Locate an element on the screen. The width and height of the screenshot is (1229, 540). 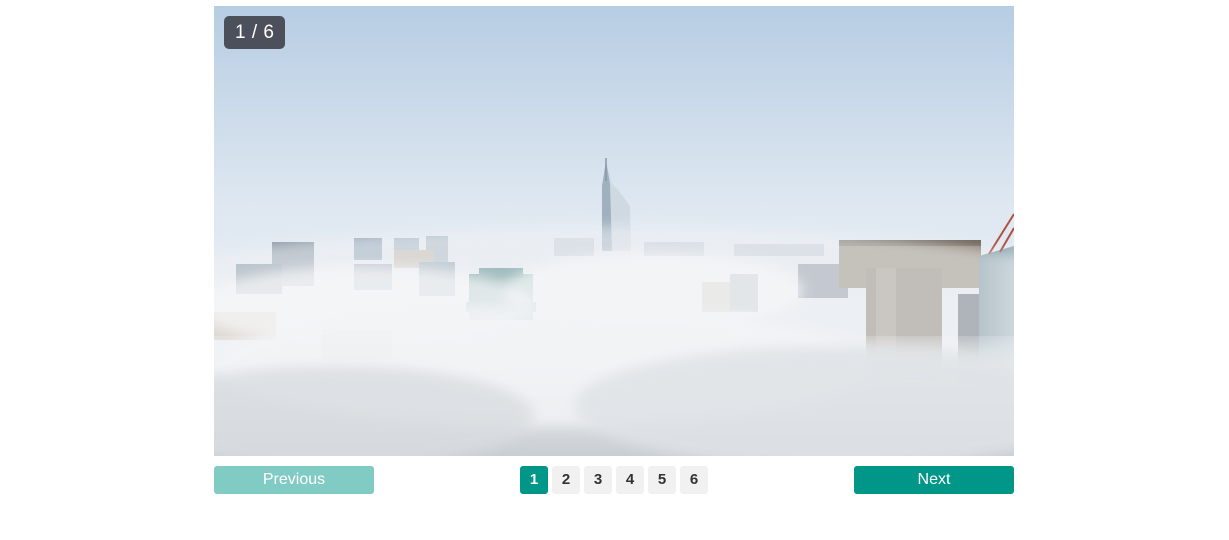
slide-counter: 1 / 6 is located at coordinates (255, 32).